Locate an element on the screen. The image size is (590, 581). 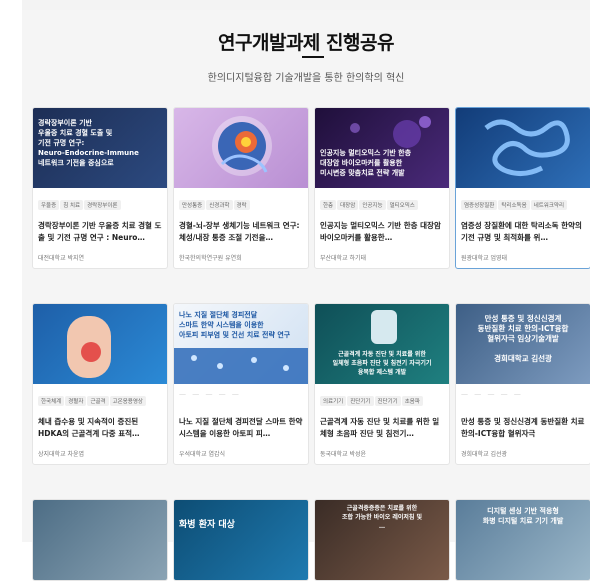
tag-chip: 신경과학 is located at coordinates (219, 205).